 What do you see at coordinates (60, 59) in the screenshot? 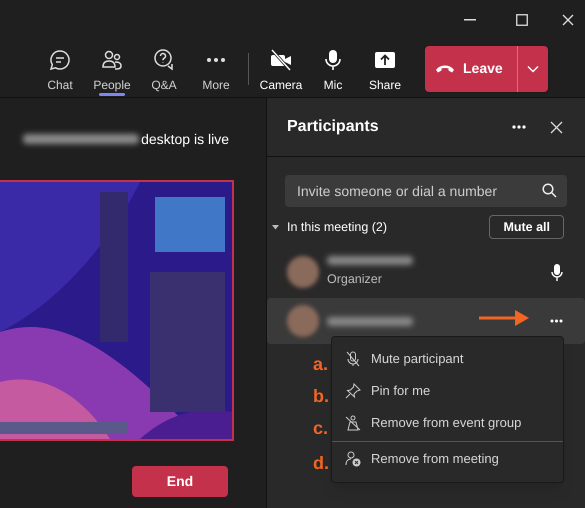
I see `chat-icon` at bounding box center [60, 59].